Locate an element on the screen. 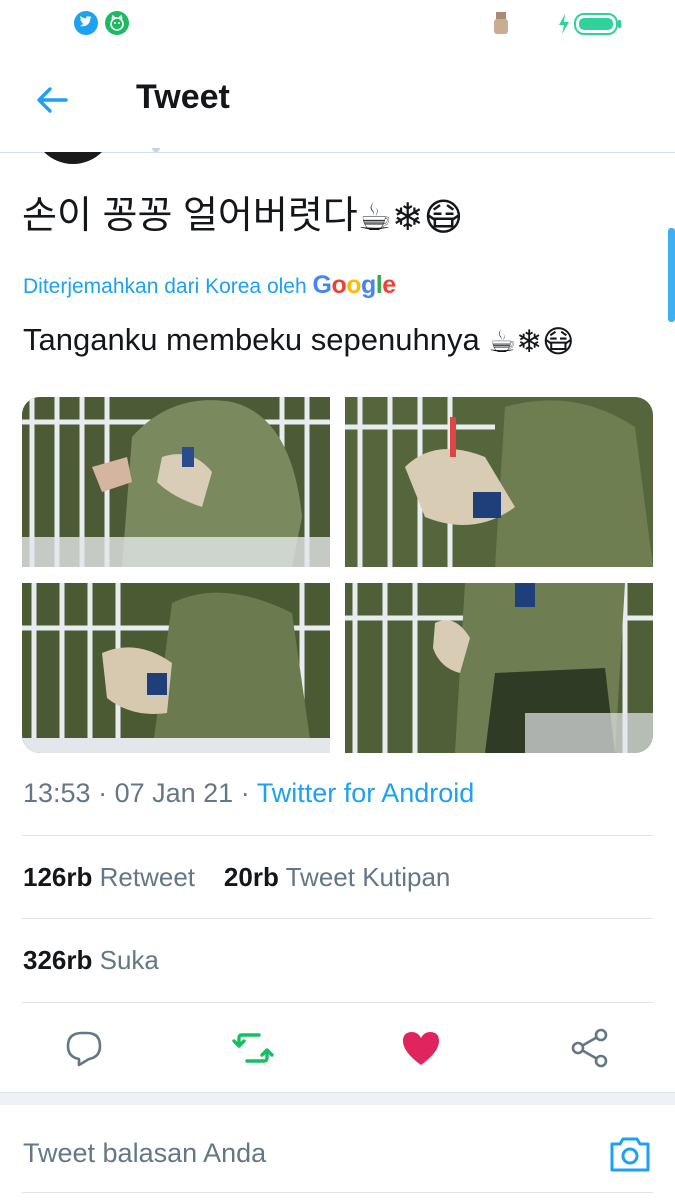 Image resolution: width=675 pixels, height=1200 pixels. tweet-action-bar is located at coordinates (337, 1051).